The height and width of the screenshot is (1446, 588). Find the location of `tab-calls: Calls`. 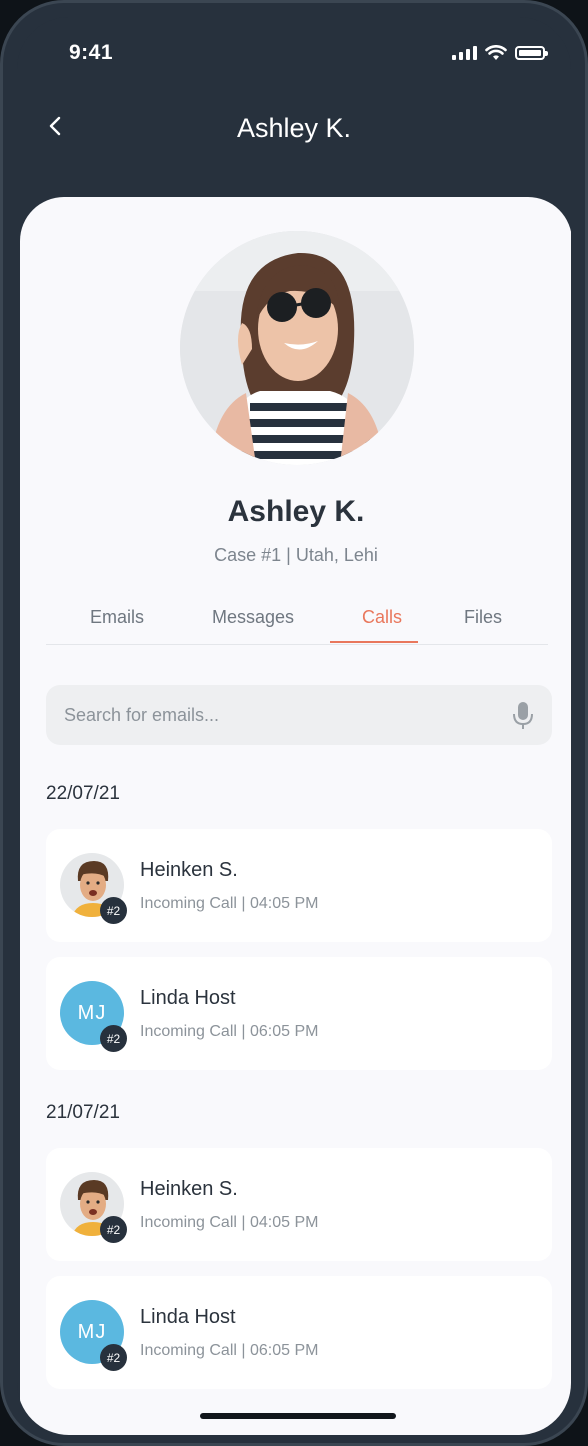

tab-calls: Calls is located at coordinates (382, 617).